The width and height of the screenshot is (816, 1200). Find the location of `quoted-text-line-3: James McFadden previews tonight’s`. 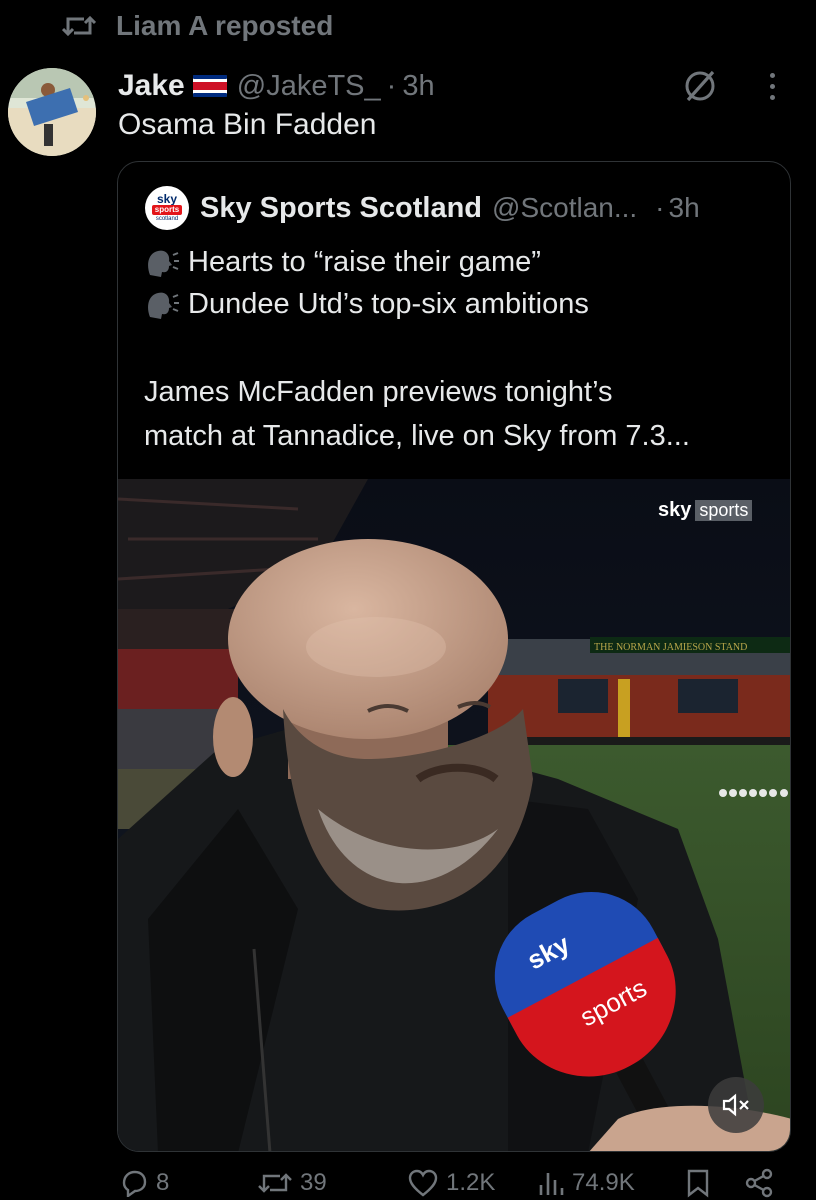

quoted-text-line-3: James McFadden previews tonight’s is located at coordinates (378, 392).